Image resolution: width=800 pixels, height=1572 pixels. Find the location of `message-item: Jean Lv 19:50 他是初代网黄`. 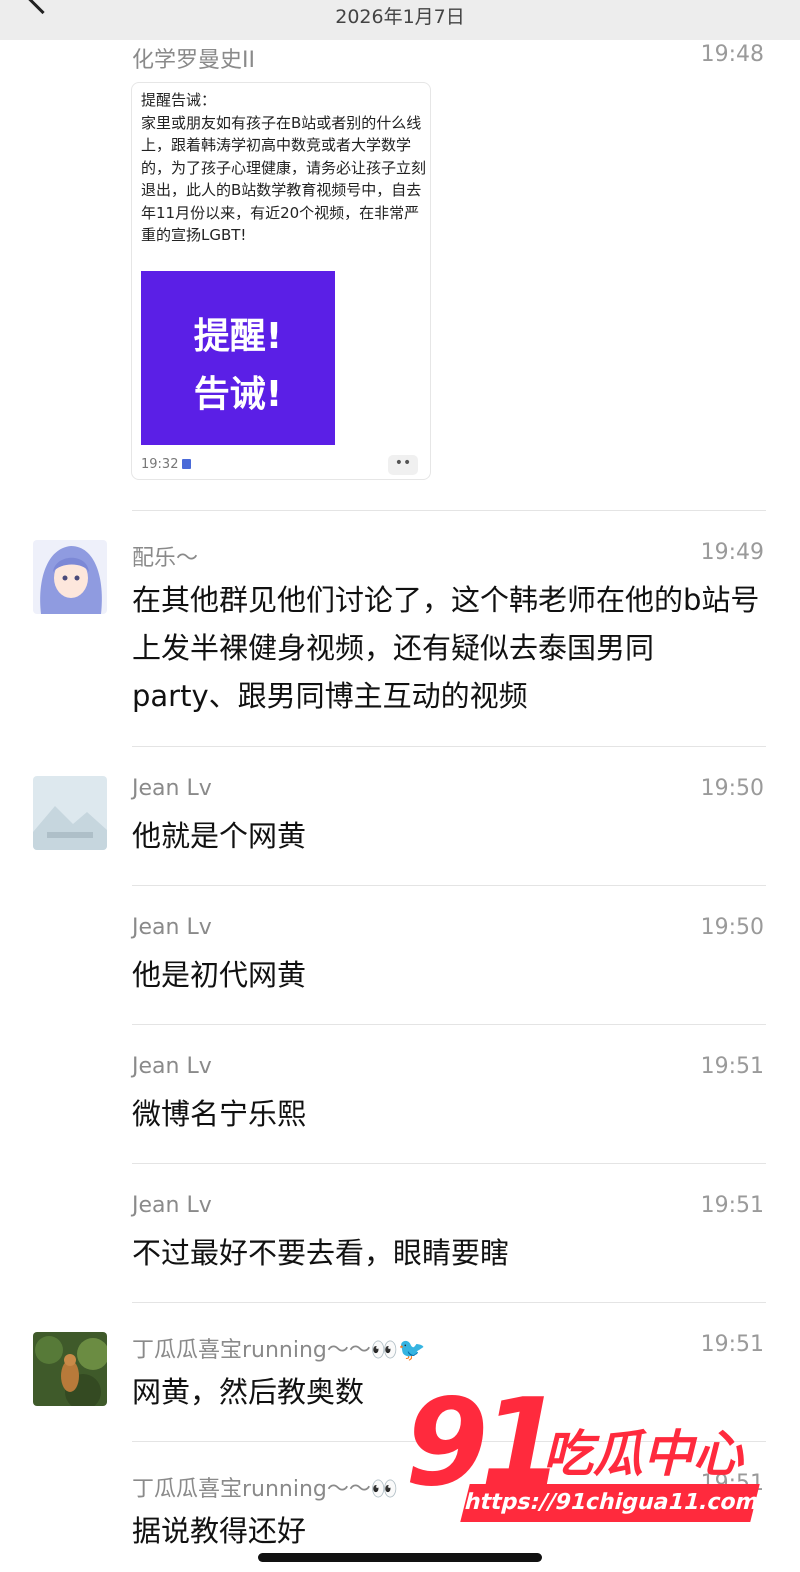

message-item: Jean Lv 19:50 他是初代网黄 is located at coordinates (400, 970).